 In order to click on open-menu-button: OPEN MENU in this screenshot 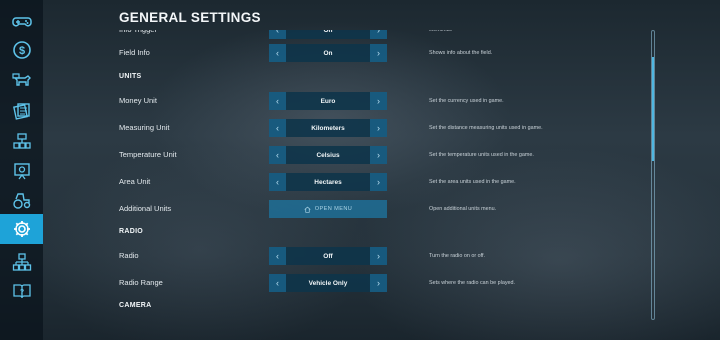, I will do `click(328, 209)`.